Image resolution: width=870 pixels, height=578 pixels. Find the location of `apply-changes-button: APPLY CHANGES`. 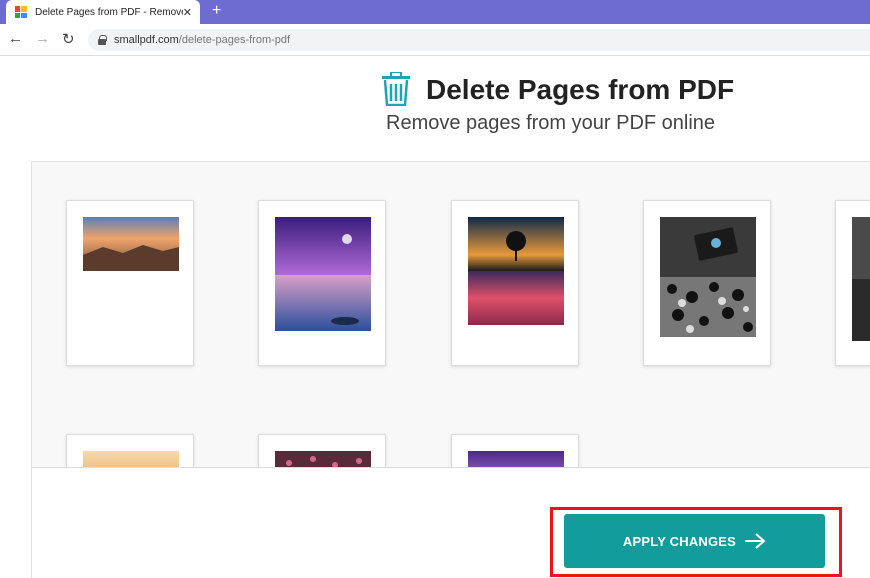

apply-changes-button: APPLY CHANGES is located at coordinates (694, 541).